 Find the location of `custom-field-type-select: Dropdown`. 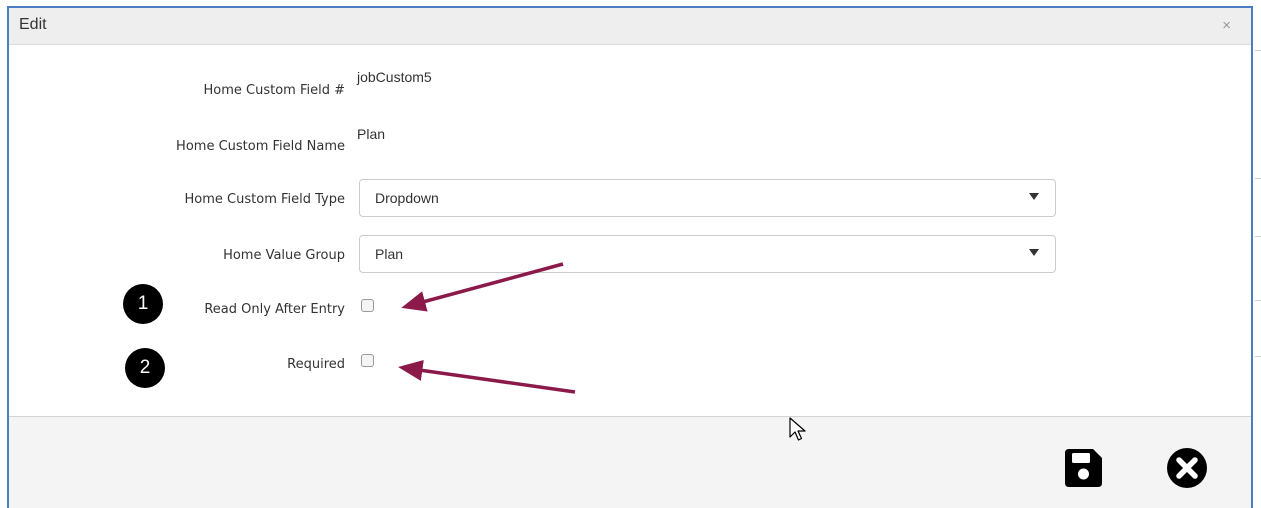

custom-field-type-select: Dropdown is located at coordinates (707, 198).